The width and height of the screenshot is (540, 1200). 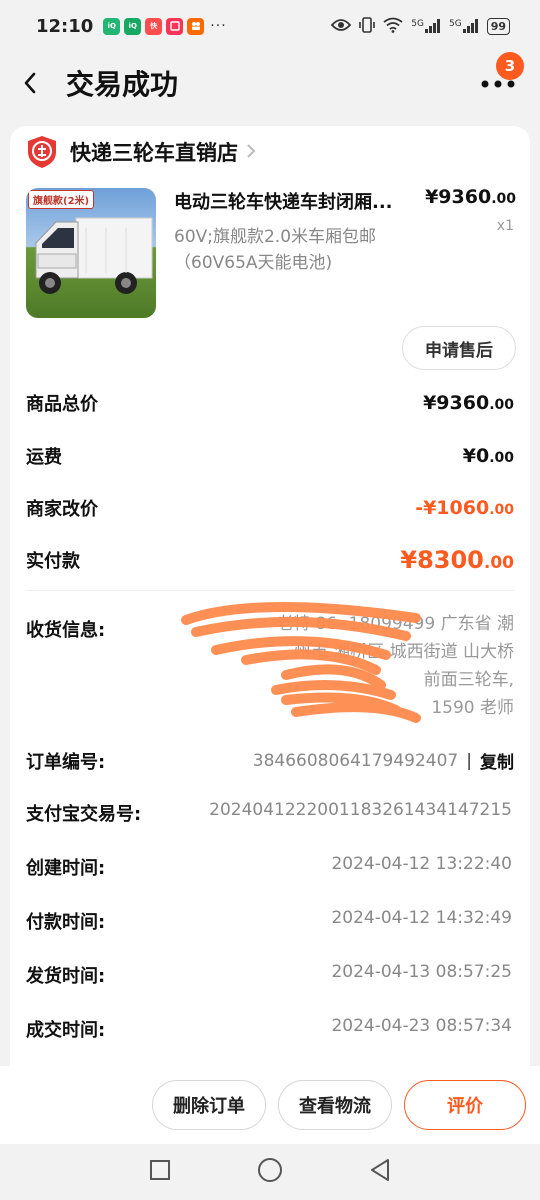 I want to click on triangle-back-icon, so click(x=380, y=1170).